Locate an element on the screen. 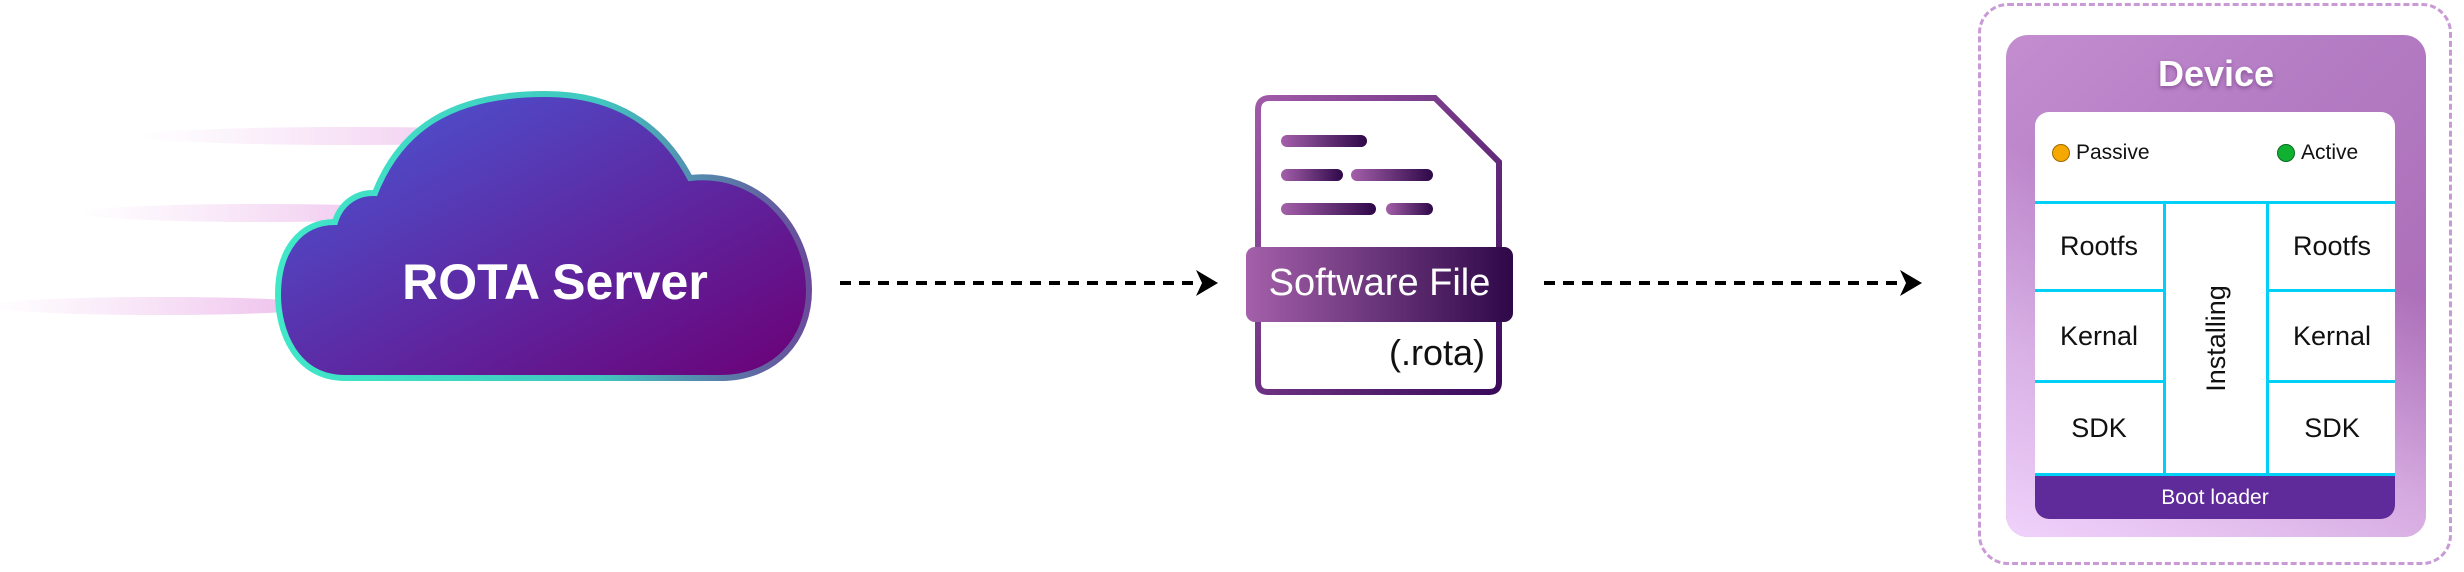  installing-column: Installing is located at coordinates (2216, 338).